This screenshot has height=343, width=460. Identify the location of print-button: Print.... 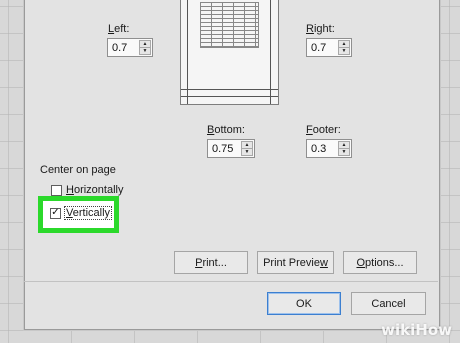
(211, 262).